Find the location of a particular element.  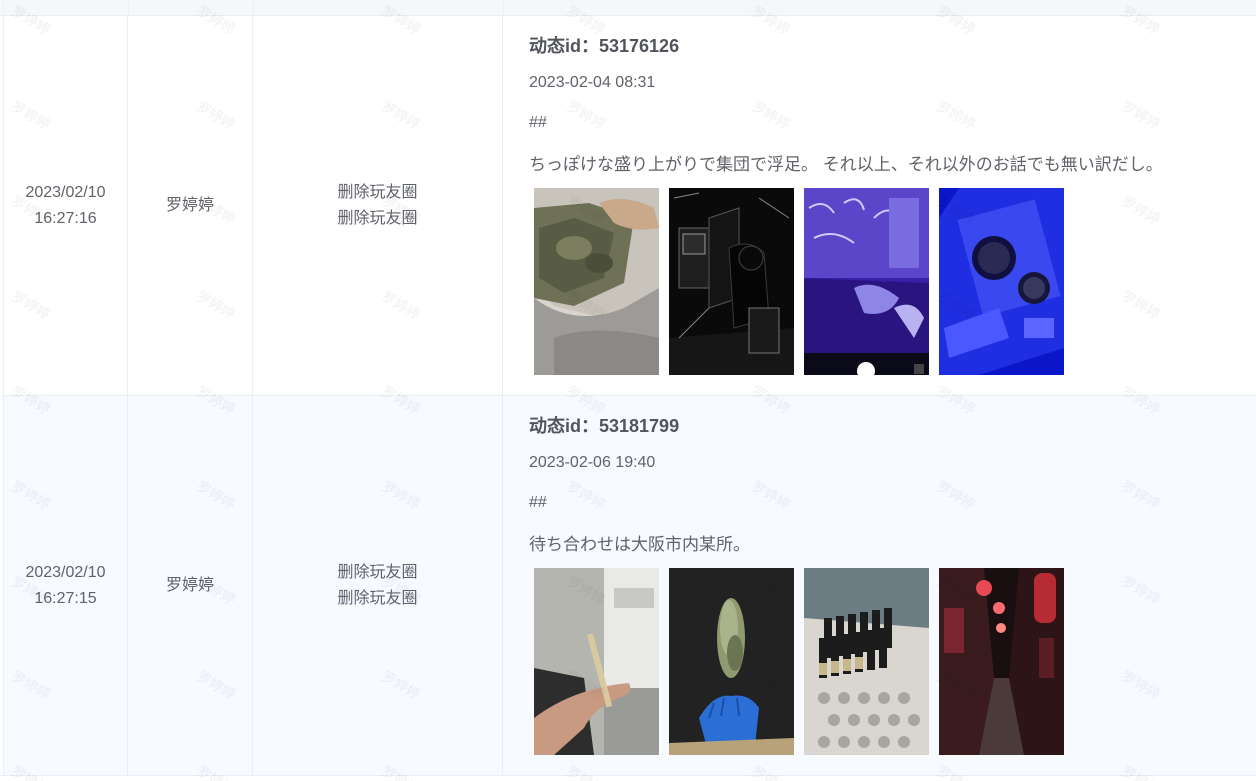

post-date: 2023-02-04 08:31 is located at coordinates (592, 82).